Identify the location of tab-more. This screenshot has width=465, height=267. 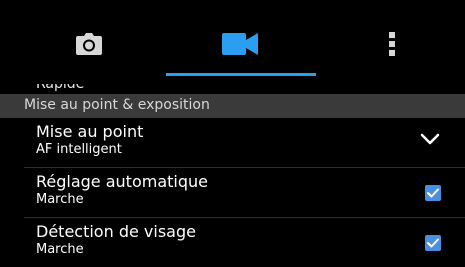
(392, 44).